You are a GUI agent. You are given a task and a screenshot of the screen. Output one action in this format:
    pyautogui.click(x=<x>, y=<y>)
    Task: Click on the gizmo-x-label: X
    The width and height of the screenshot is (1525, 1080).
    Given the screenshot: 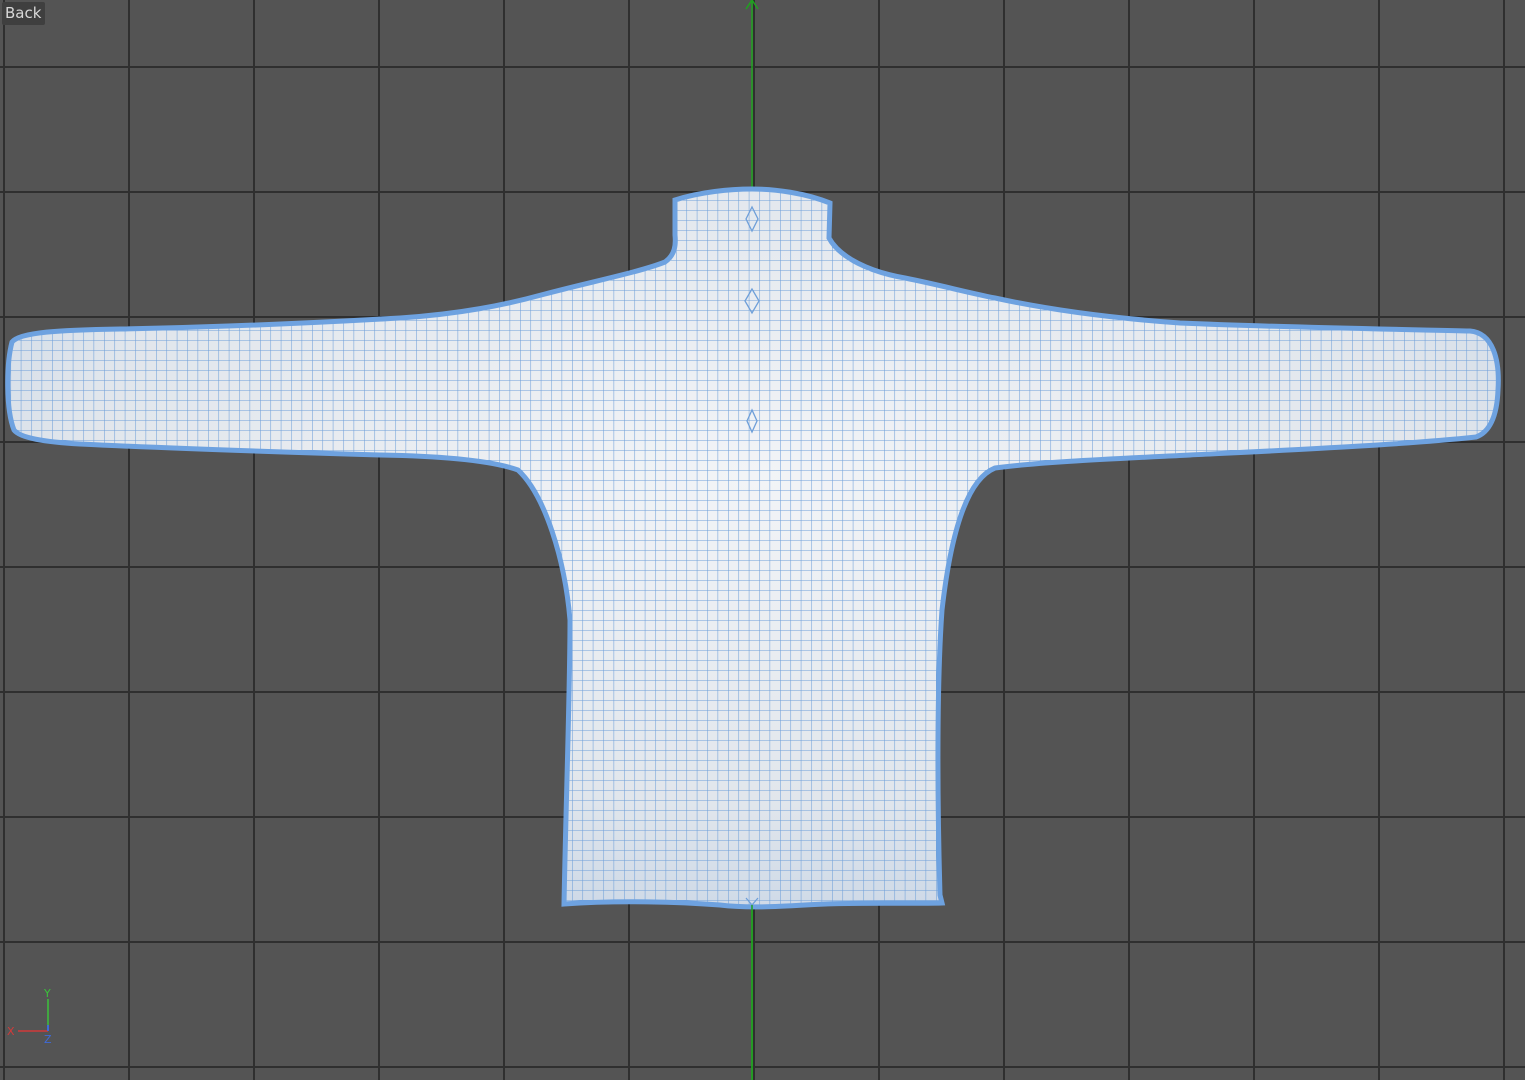 What is the action you would take?
    pyautogui.click(x=11, y=1031)
    